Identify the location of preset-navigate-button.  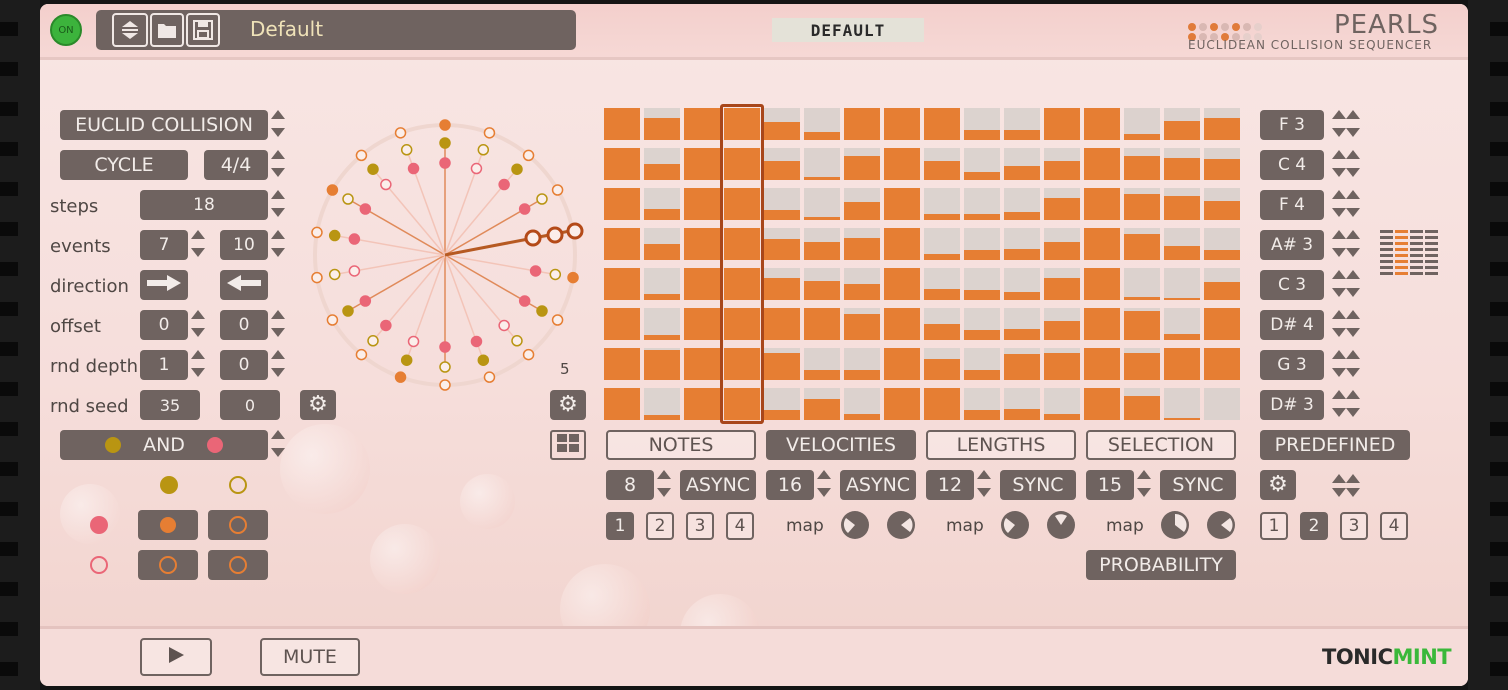
(130, 30).